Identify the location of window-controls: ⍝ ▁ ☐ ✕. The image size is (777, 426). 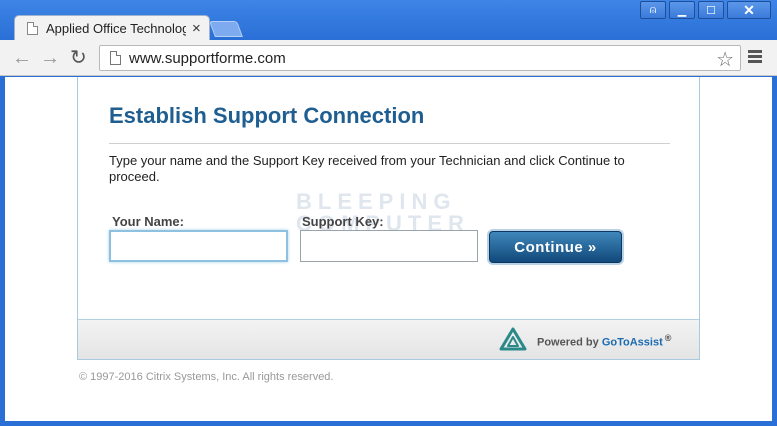
(704, 10).